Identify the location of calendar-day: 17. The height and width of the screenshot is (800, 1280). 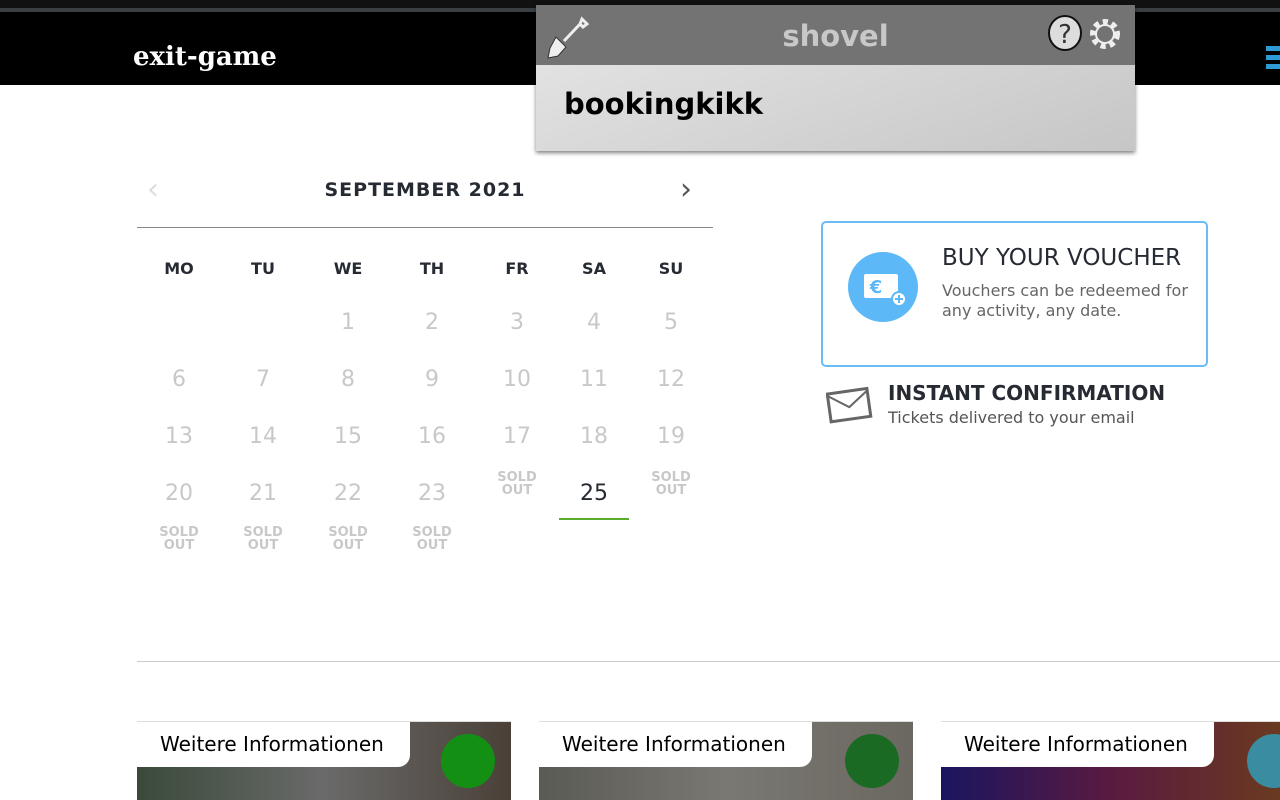
(517, 436).